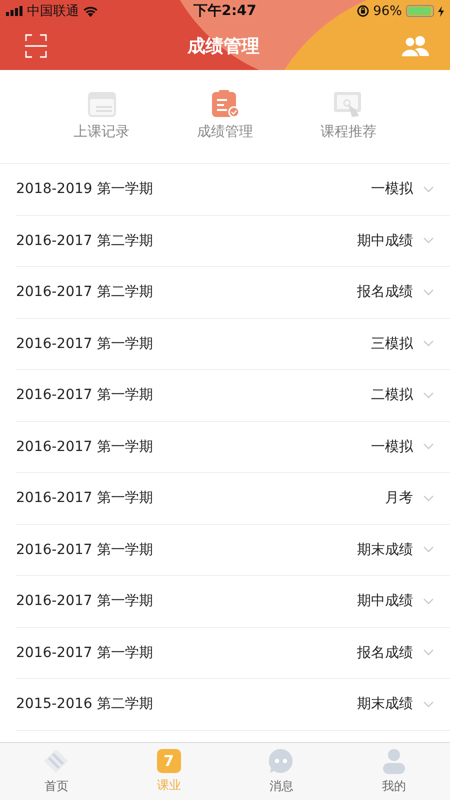  I want to click on segment-tab: 上课记录, so click(102, 115).